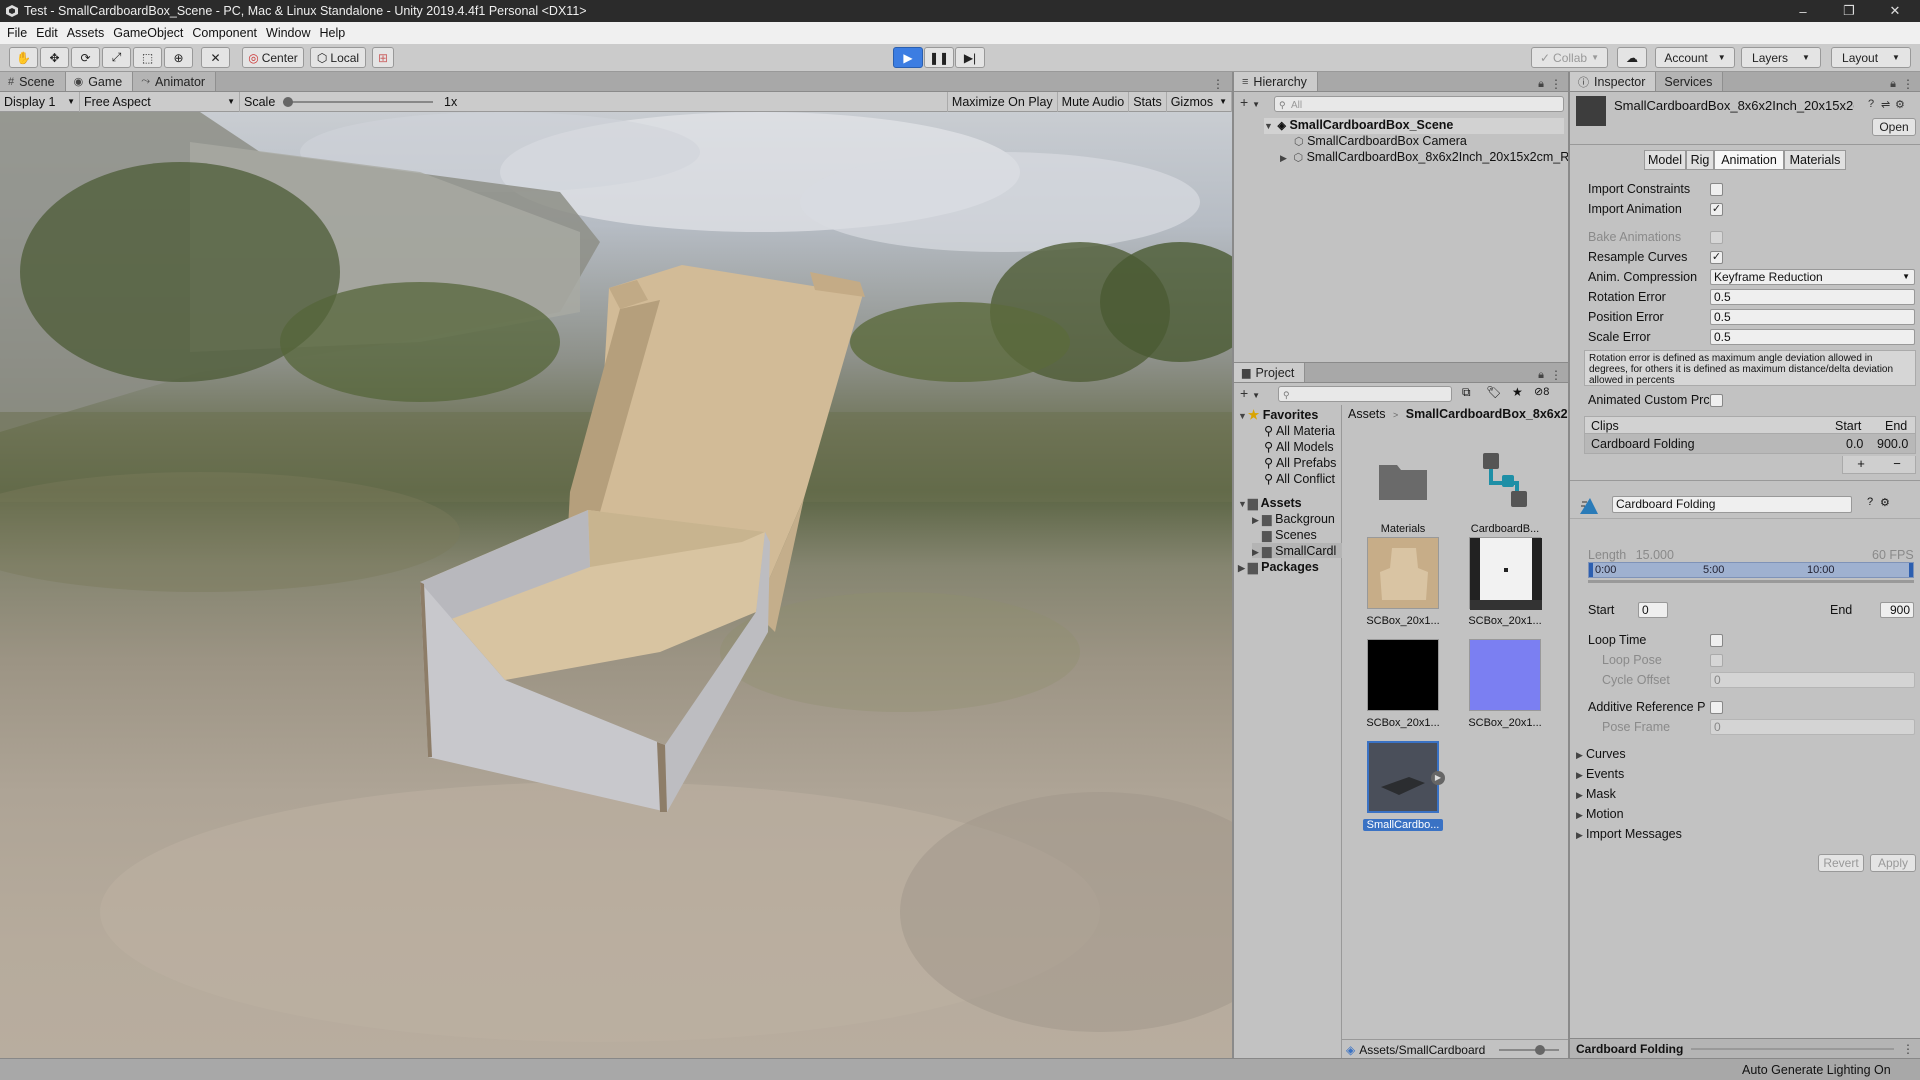 The width and height of the screenshot is (1920, 1080). What do you see at coordinates (1419, 104) in the screenshot?
I see `hierarchy-search-input: ⚲ All` at bounding box center [1419, 104].